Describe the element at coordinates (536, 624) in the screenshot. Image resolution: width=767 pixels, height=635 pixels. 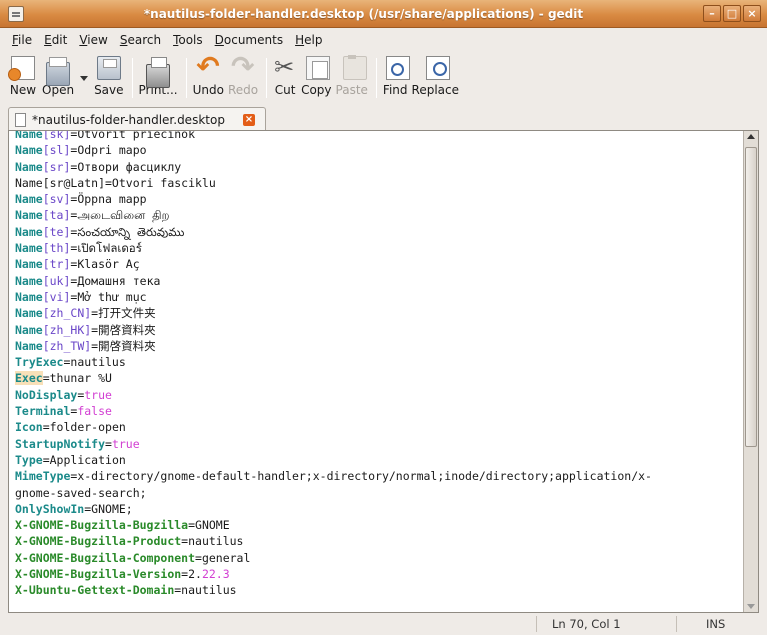
I see `status-divider` at that location.